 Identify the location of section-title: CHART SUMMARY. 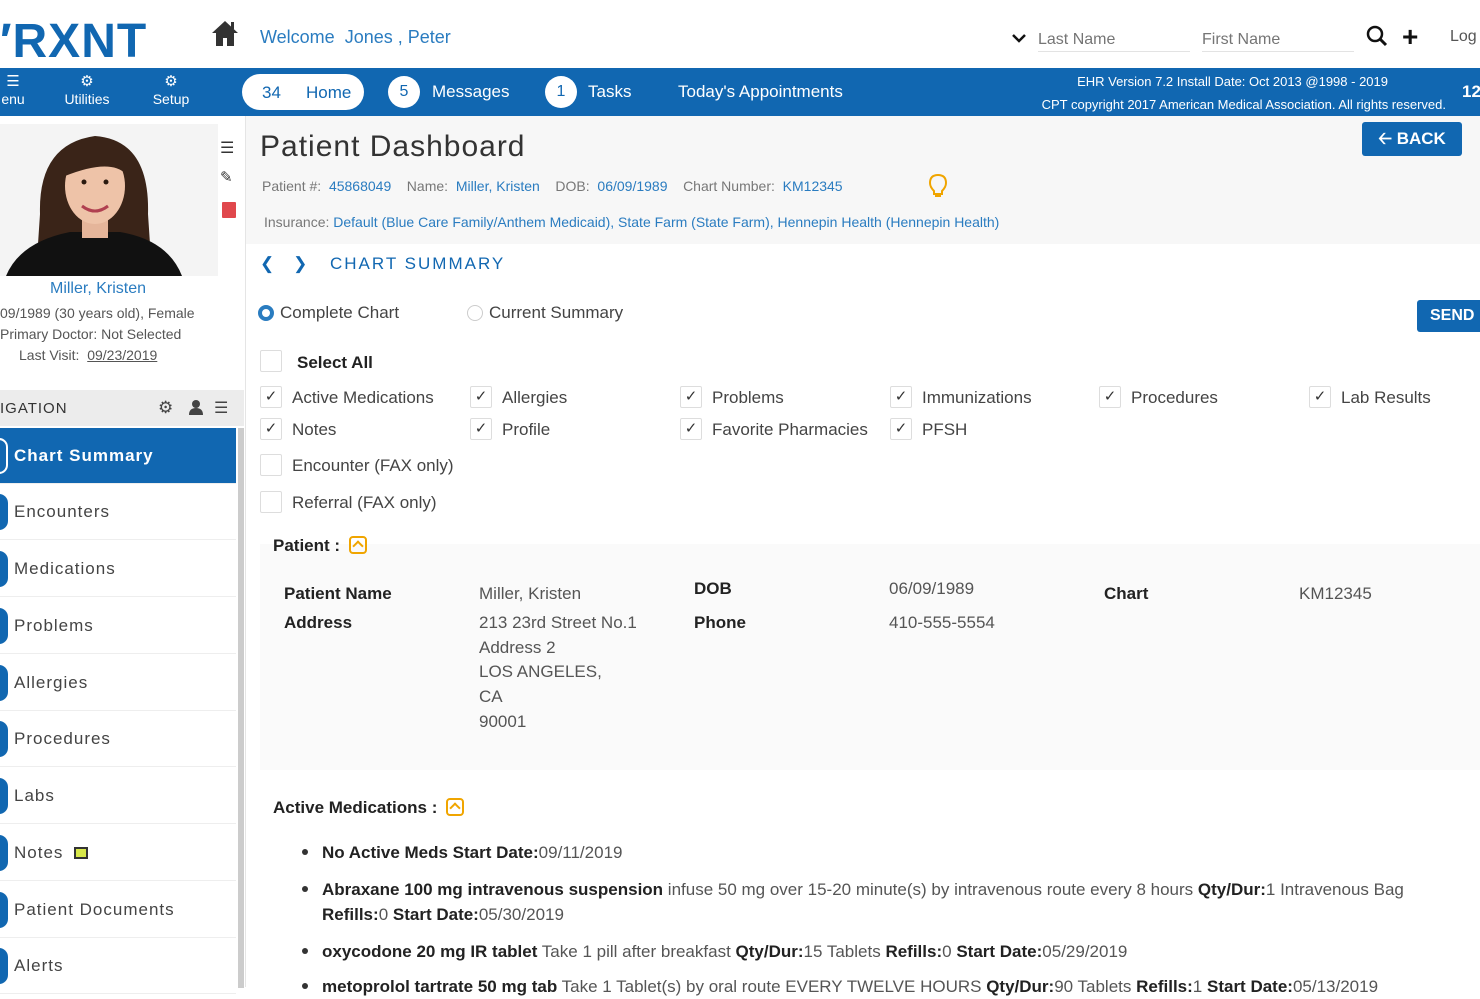
(418, 263).